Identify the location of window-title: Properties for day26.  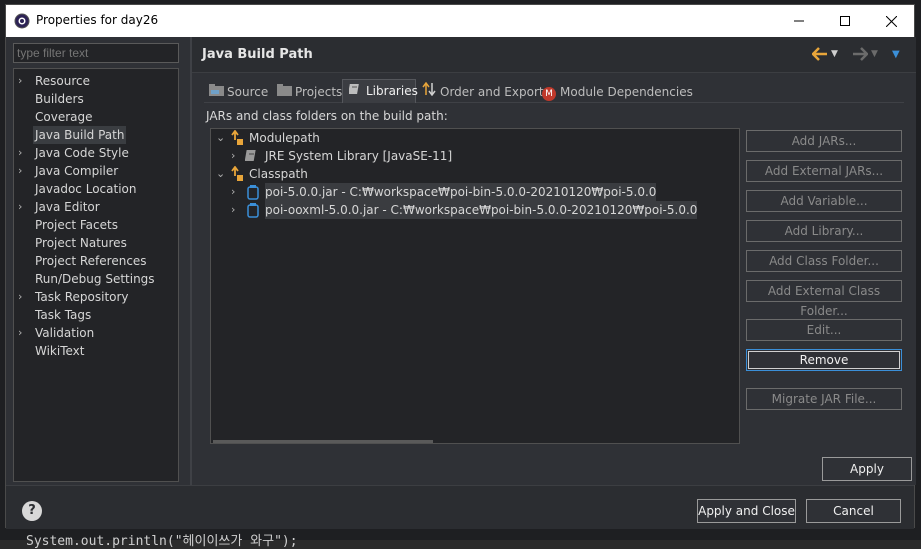
(97, 20).